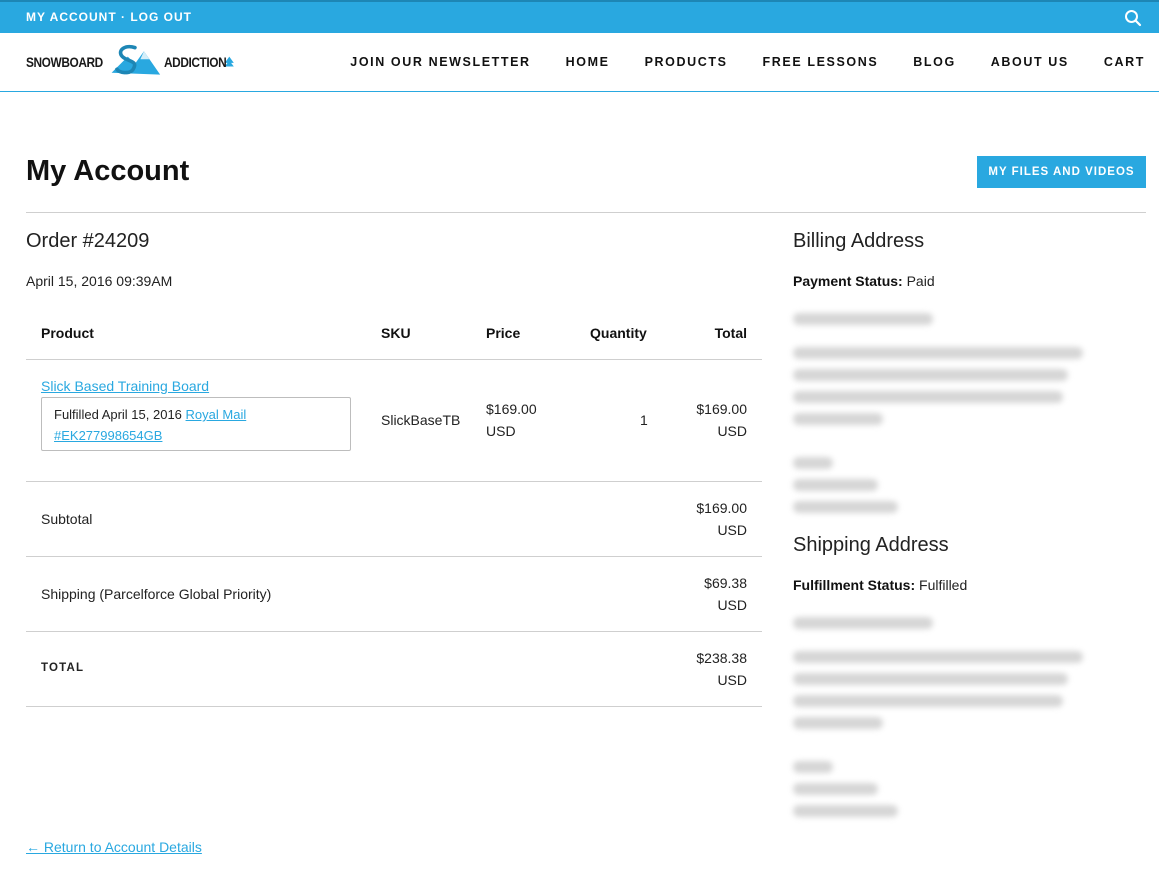  What do you see at coordinates (125, 386) in the screenshot?
I see `product-link: Slick Based Training Board` at bounding box center [125, 386].